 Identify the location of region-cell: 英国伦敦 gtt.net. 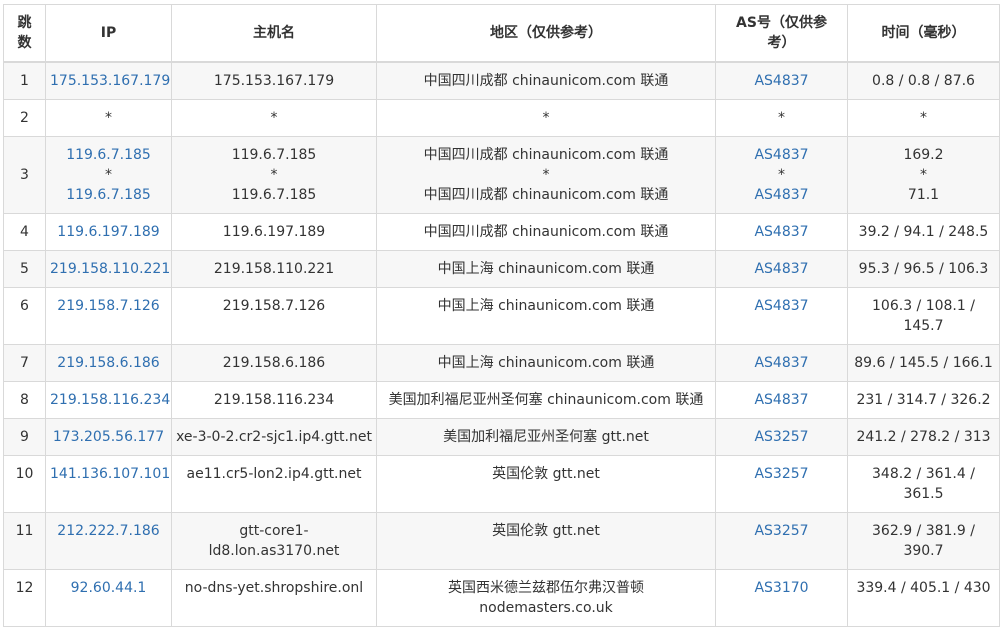
(546, 540).